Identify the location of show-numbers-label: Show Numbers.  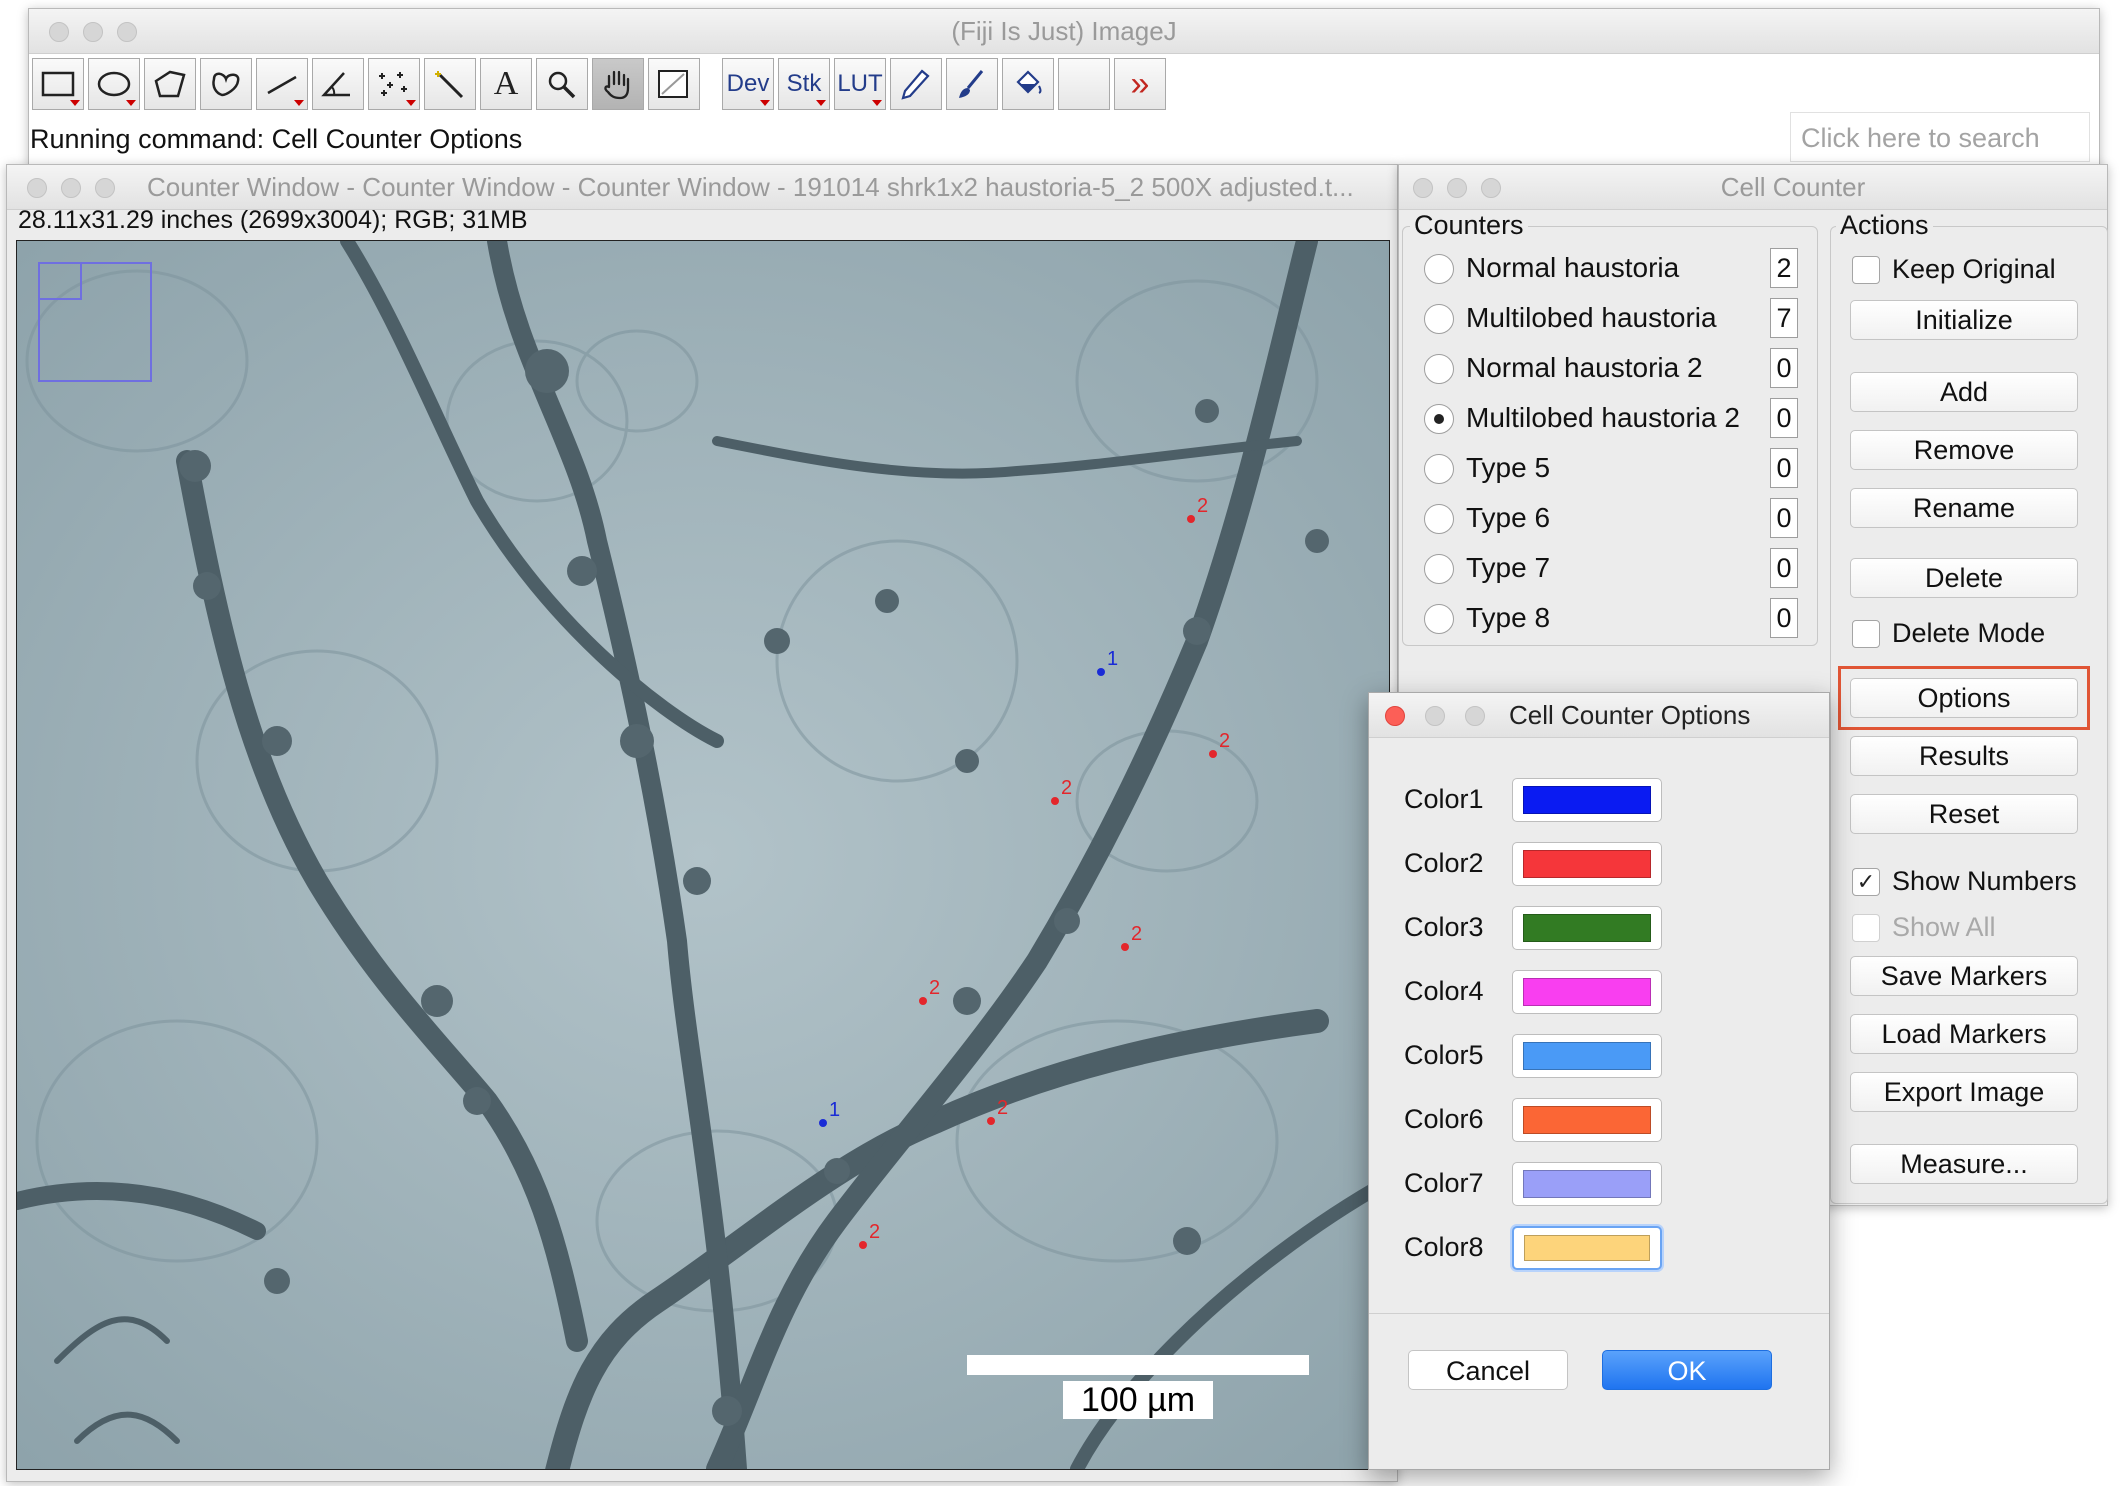
(1984, 881).